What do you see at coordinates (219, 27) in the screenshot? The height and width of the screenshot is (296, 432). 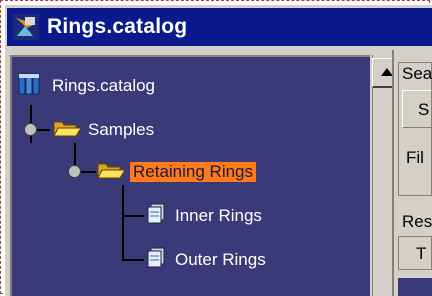 I see `title-bar: Rings.catalog` at bounding box center [219, 27].